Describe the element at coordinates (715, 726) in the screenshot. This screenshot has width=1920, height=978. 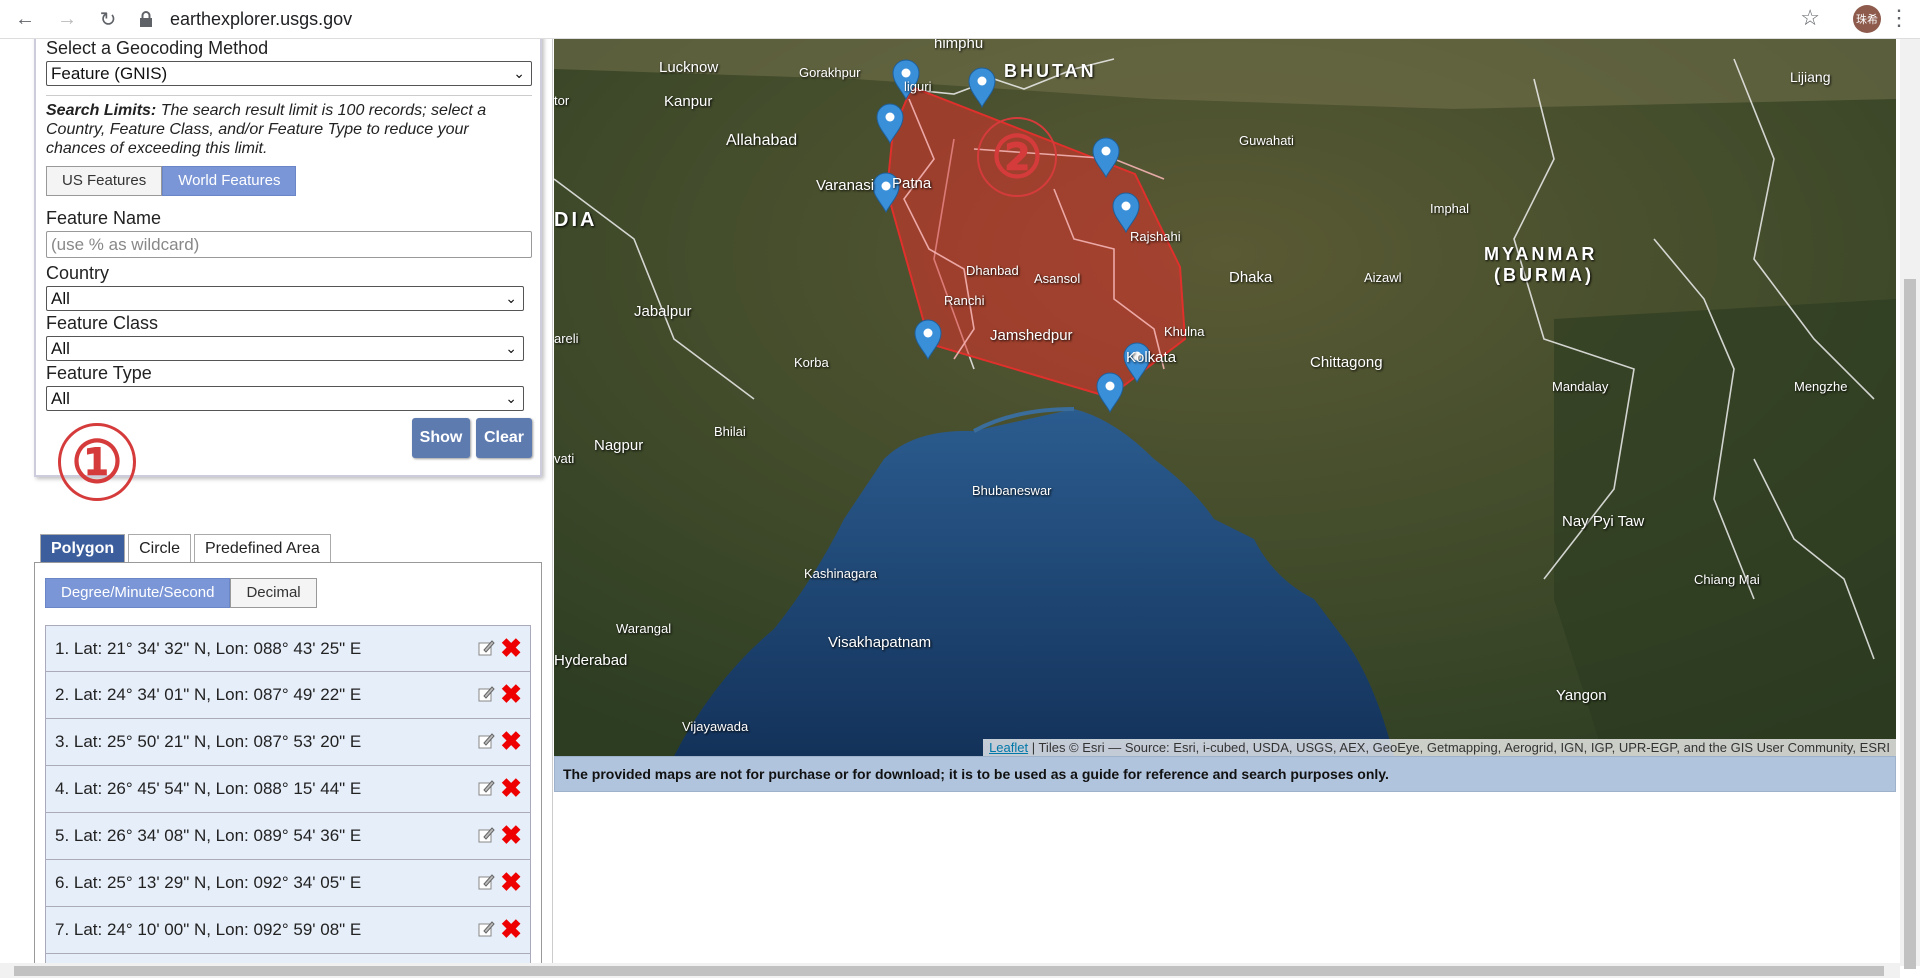
I see `map-label-vijayawada: Vijayawada` at that location.